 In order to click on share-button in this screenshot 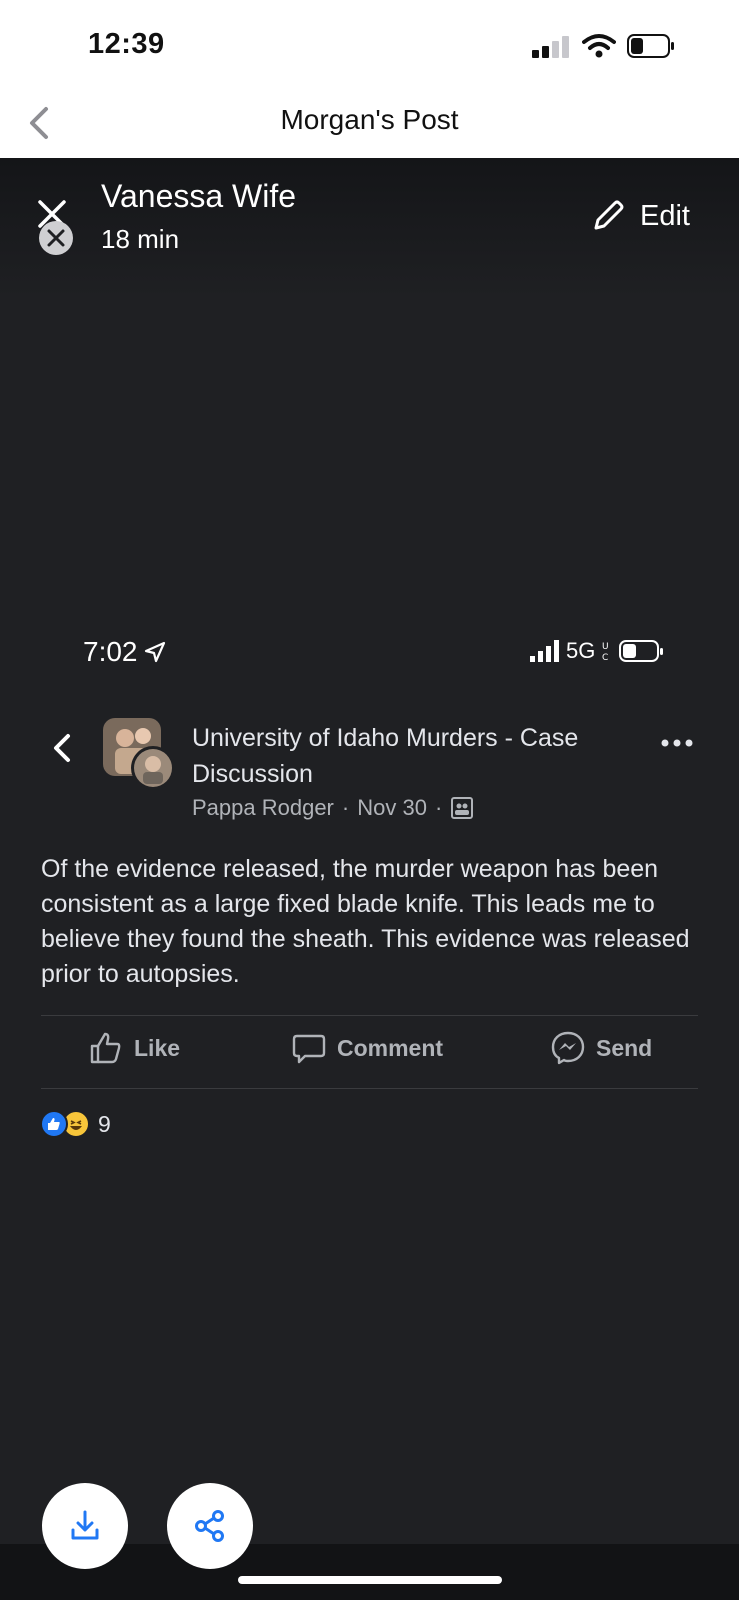, I will do `click(210, 1526)`.